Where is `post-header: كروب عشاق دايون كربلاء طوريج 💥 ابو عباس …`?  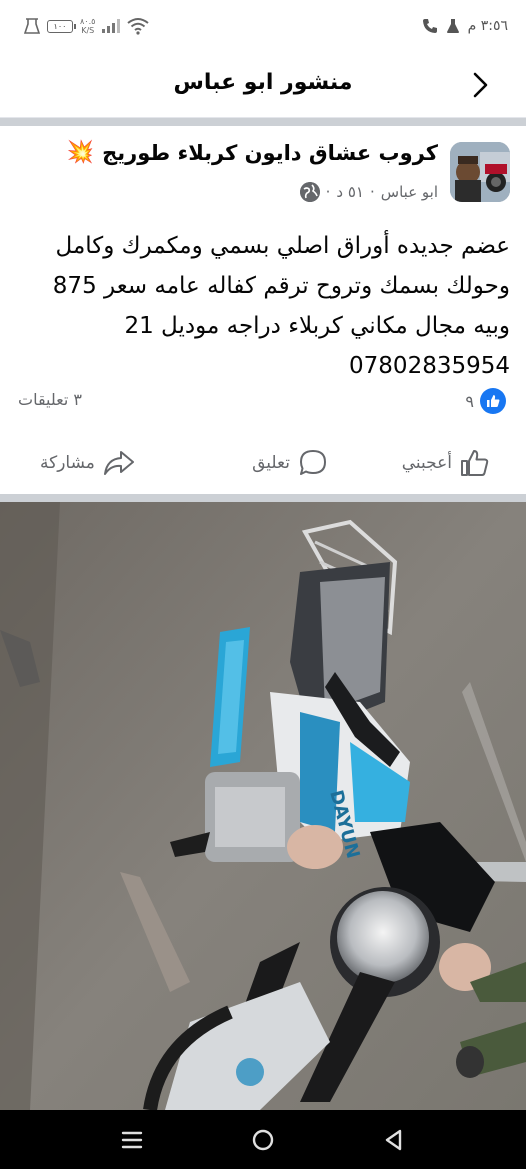 post-header: كروب عشاق دايون كربلاء طوريج 💥 ابو عباس … is located at coordinates (263, 174).